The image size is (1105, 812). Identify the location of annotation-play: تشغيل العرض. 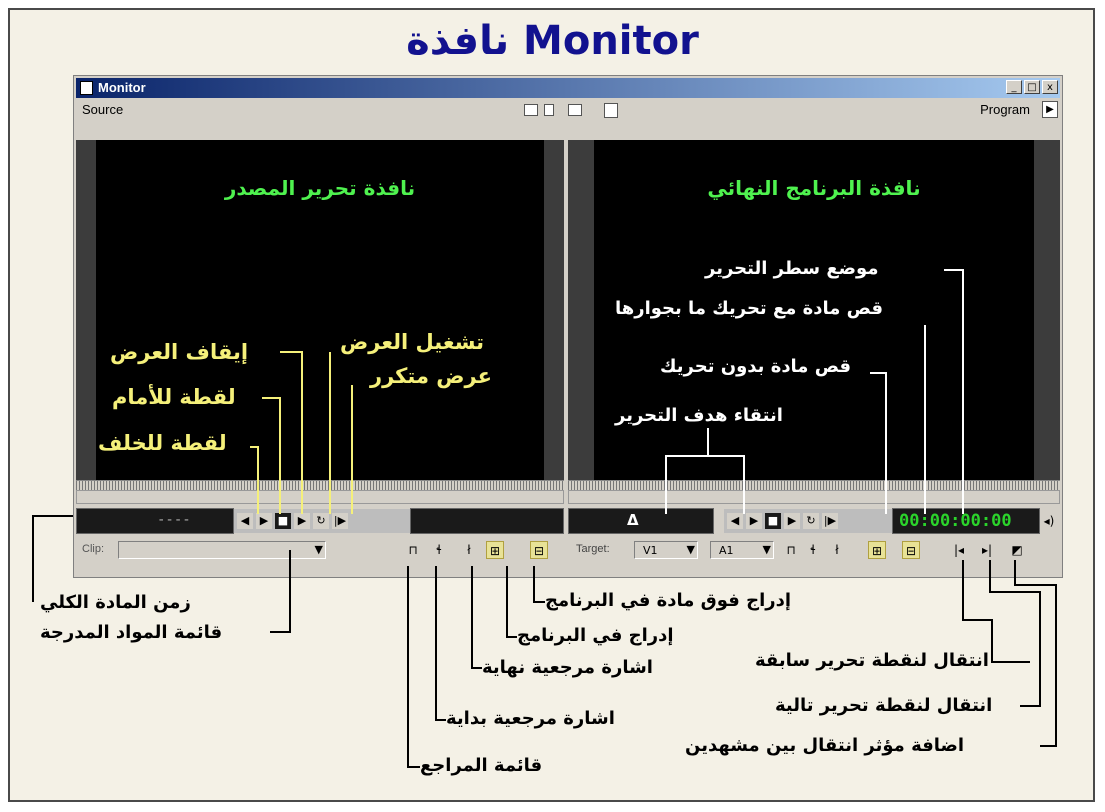
(412, 342).